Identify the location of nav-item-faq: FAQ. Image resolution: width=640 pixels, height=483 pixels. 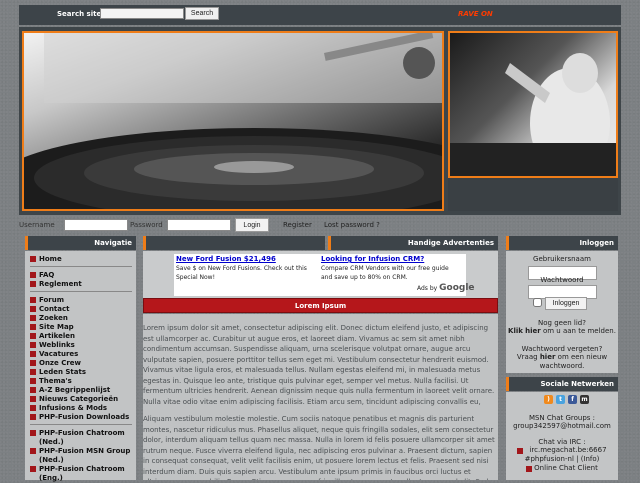
(42, 275).